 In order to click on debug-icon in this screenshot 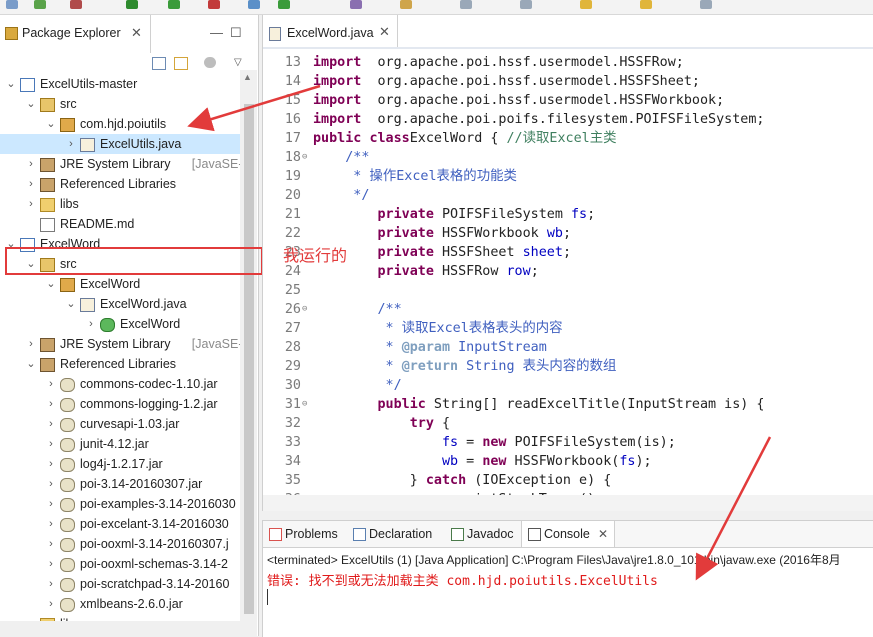, I will do `click(40, 4)`.